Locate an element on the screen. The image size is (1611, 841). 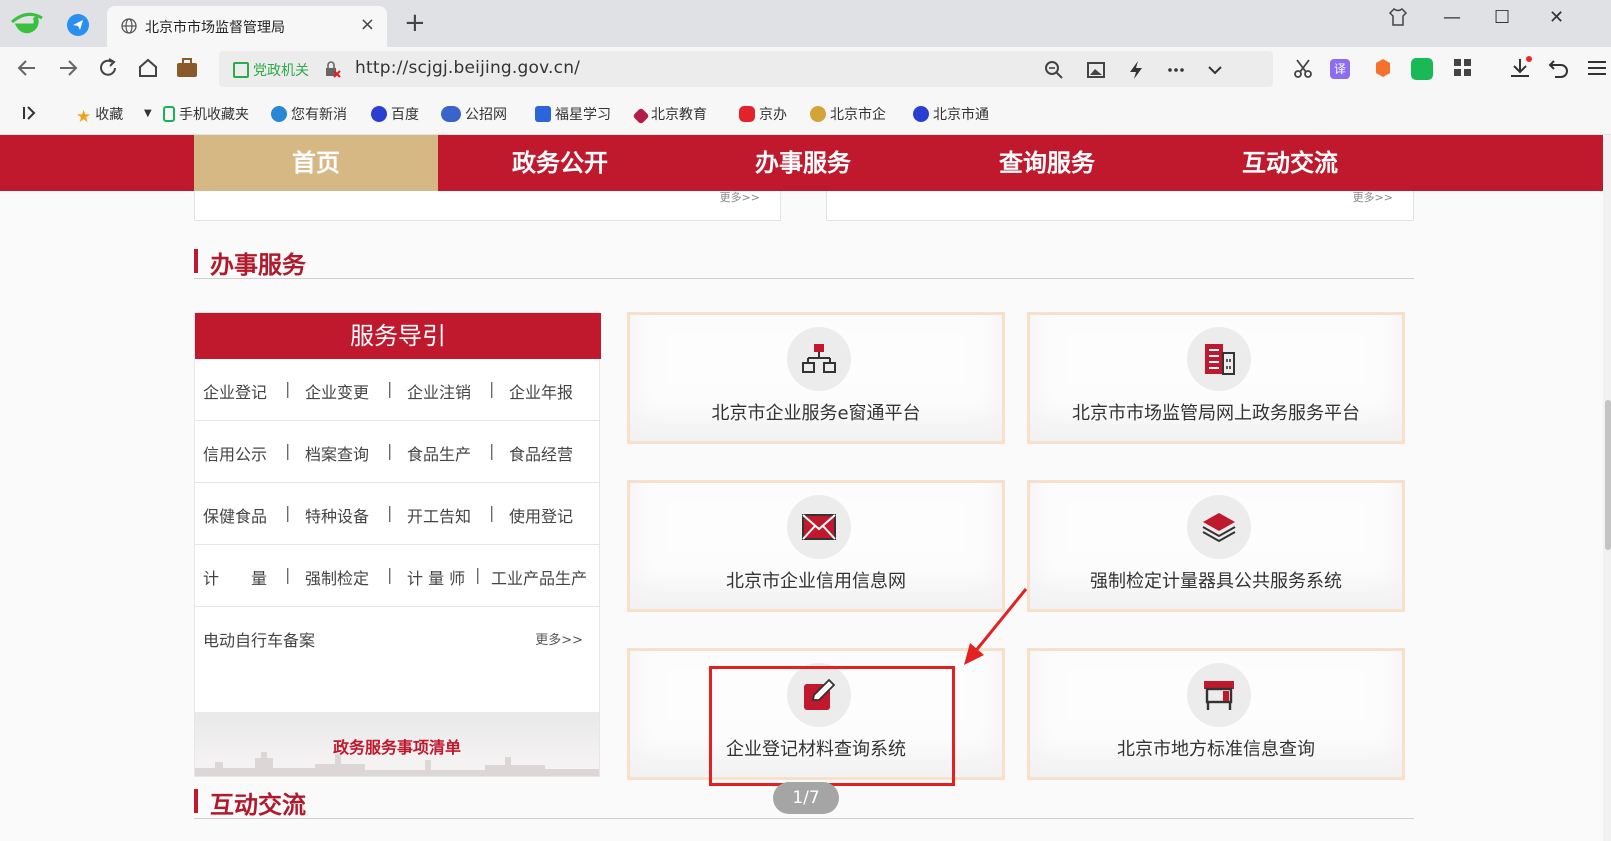
guide-link: 企业年报 is located at coordinates (541, 391).